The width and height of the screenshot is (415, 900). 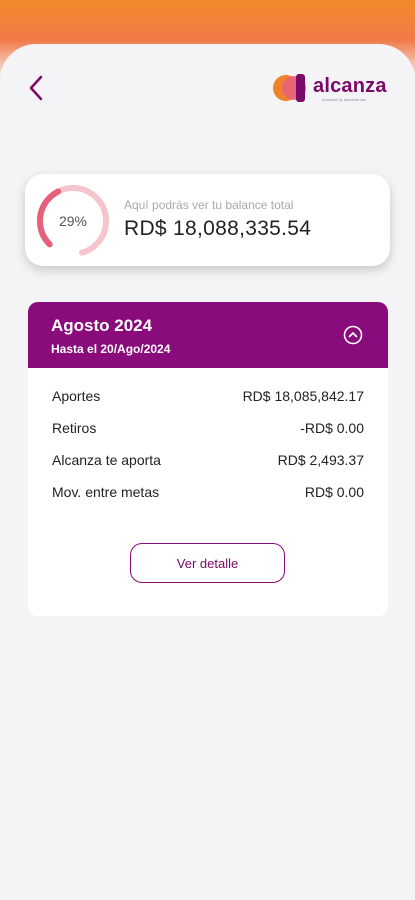 I want to click on chevron-left-icon, so click(x=36, y=88).